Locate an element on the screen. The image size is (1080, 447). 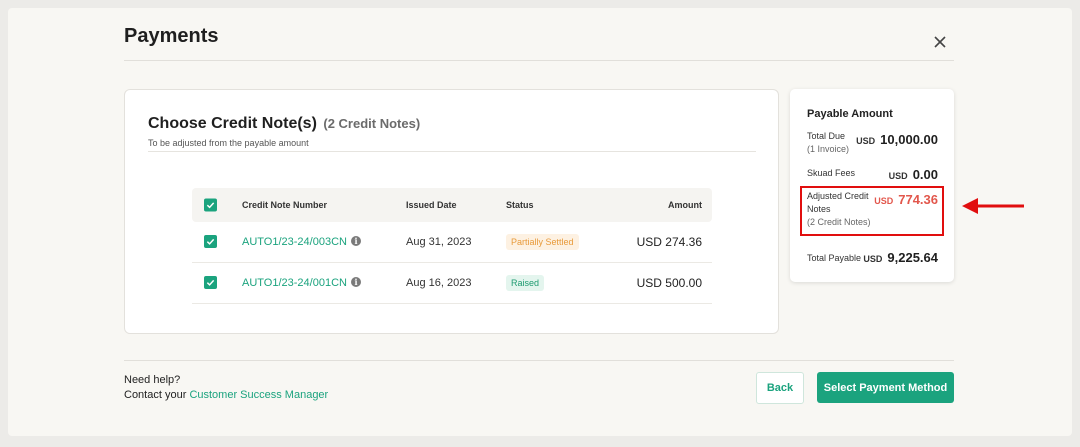
help-line: Need help? is located at coordinates (152, 380).